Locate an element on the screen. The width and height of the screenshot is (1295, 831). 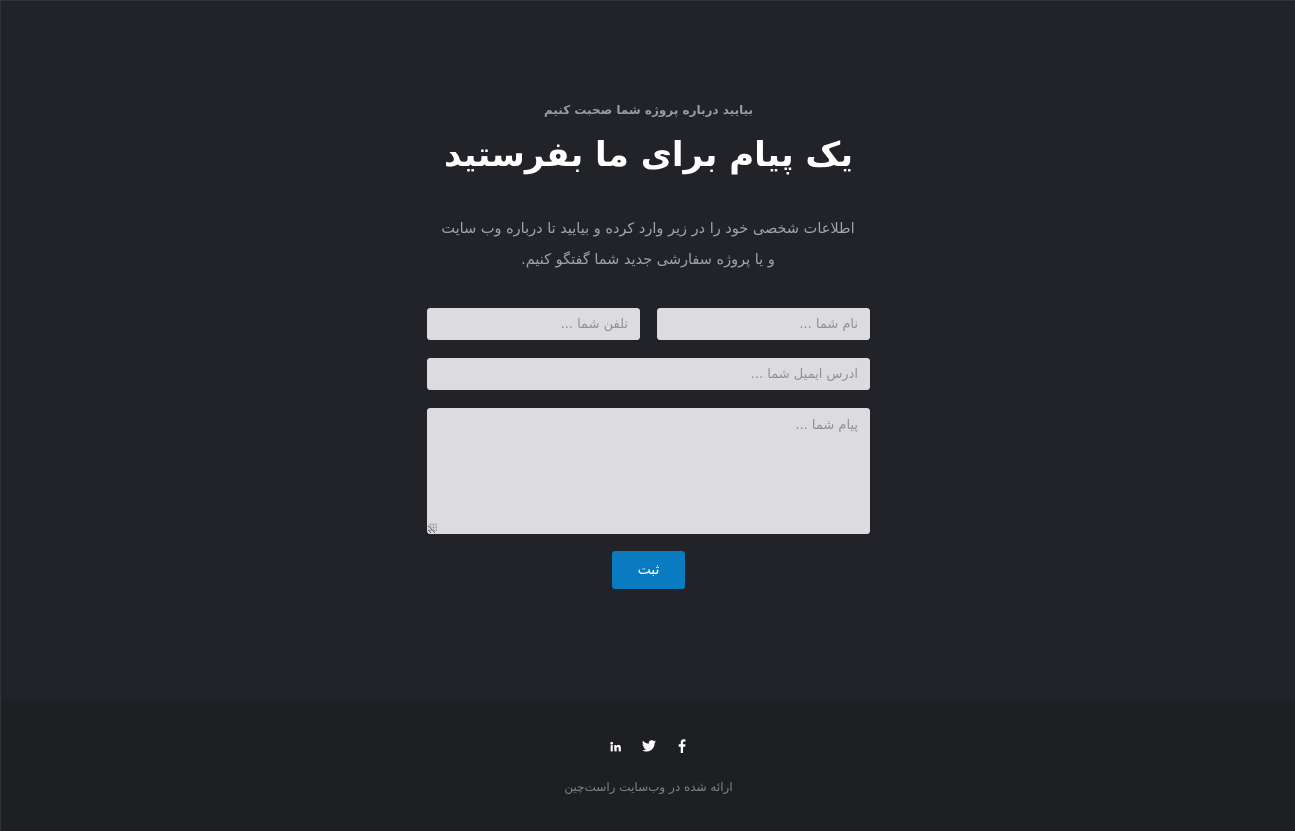
resize-grip-icon is located at coordinates (433, 527).